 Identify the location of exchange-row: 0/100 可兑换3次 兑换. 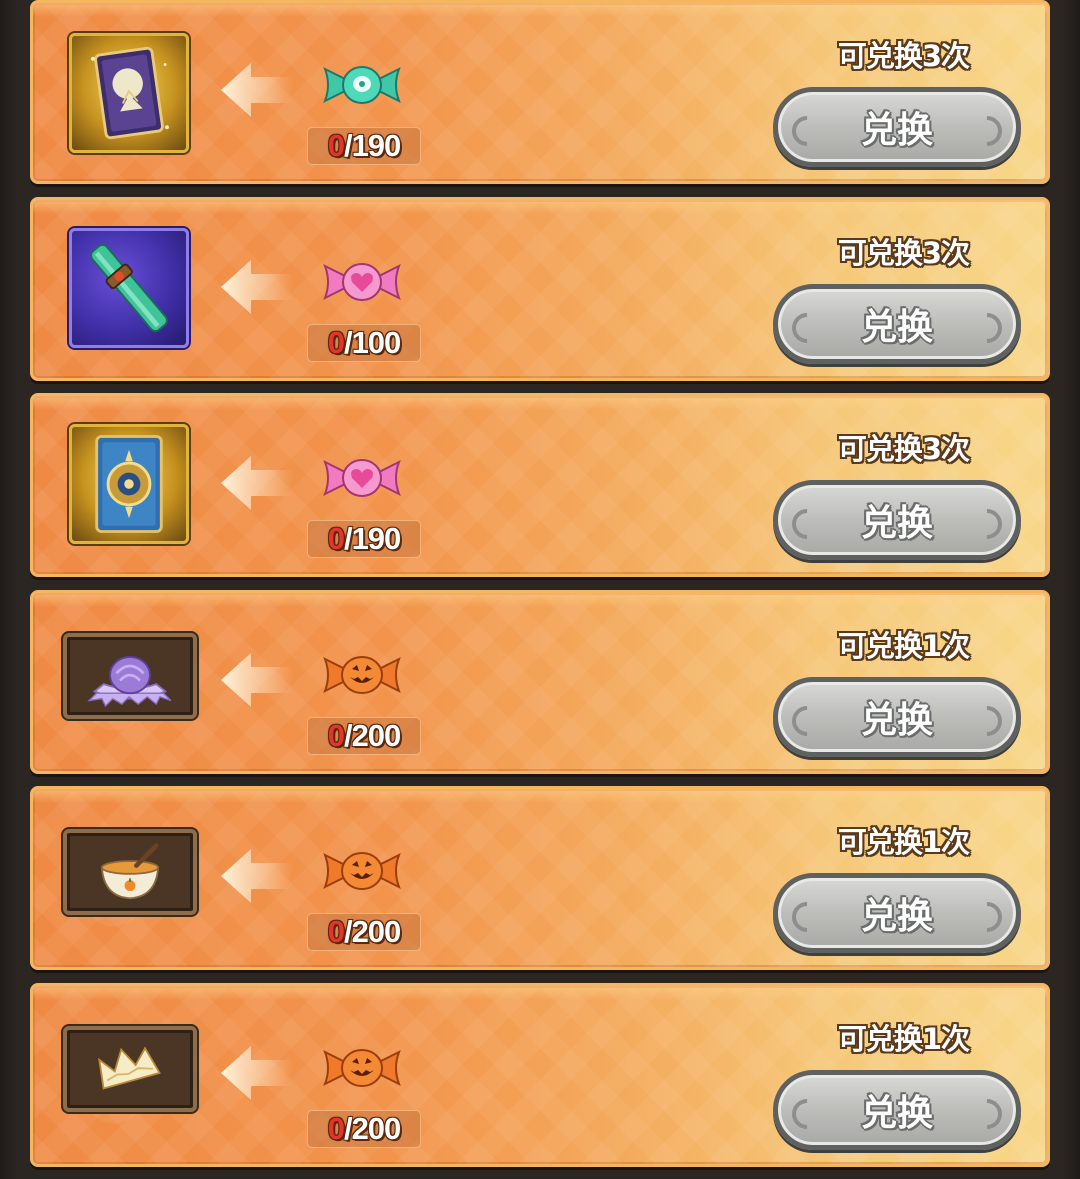
(540, 289).